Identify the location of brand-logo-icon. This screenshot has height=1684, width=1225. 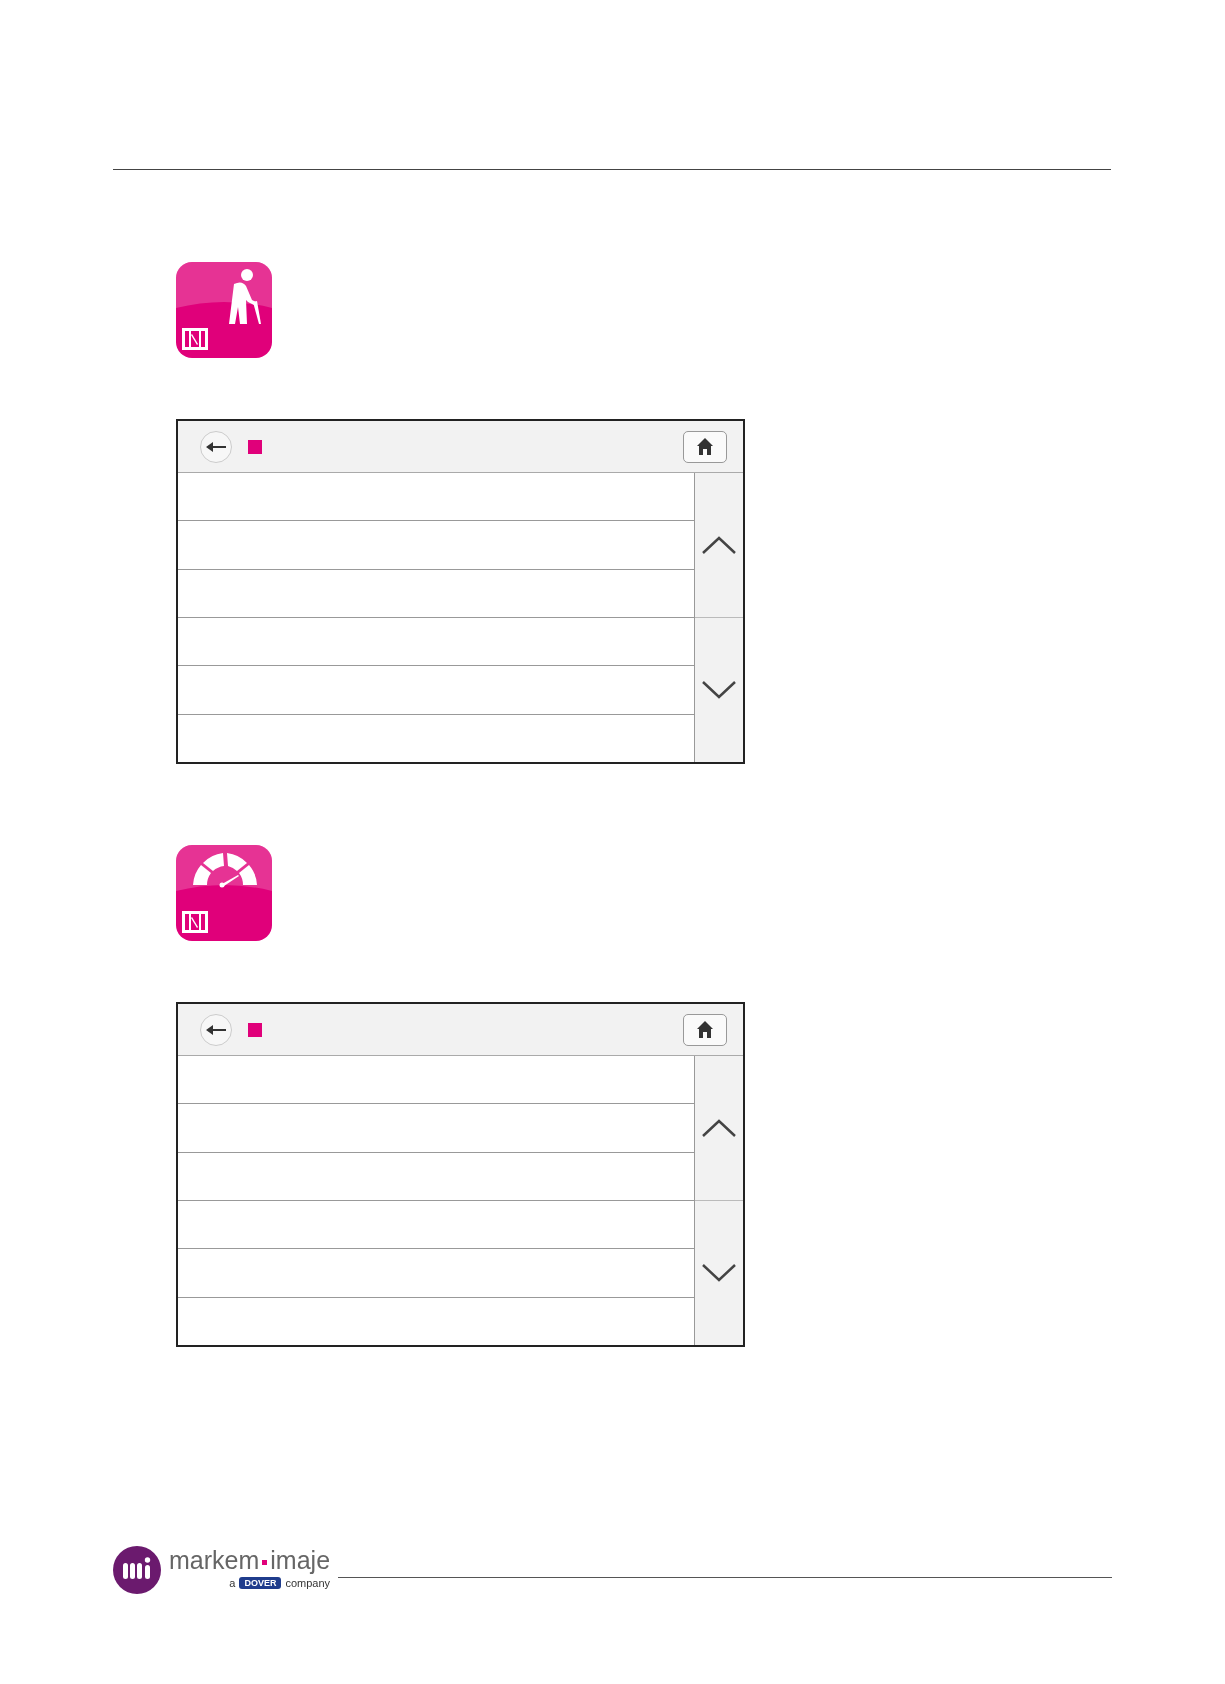
(137, 1570).